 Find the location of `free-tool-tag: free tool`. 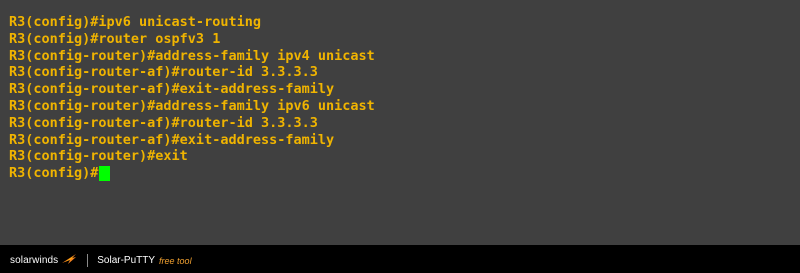

free-tool-tag: free tool is located at coordinates (175, 260).